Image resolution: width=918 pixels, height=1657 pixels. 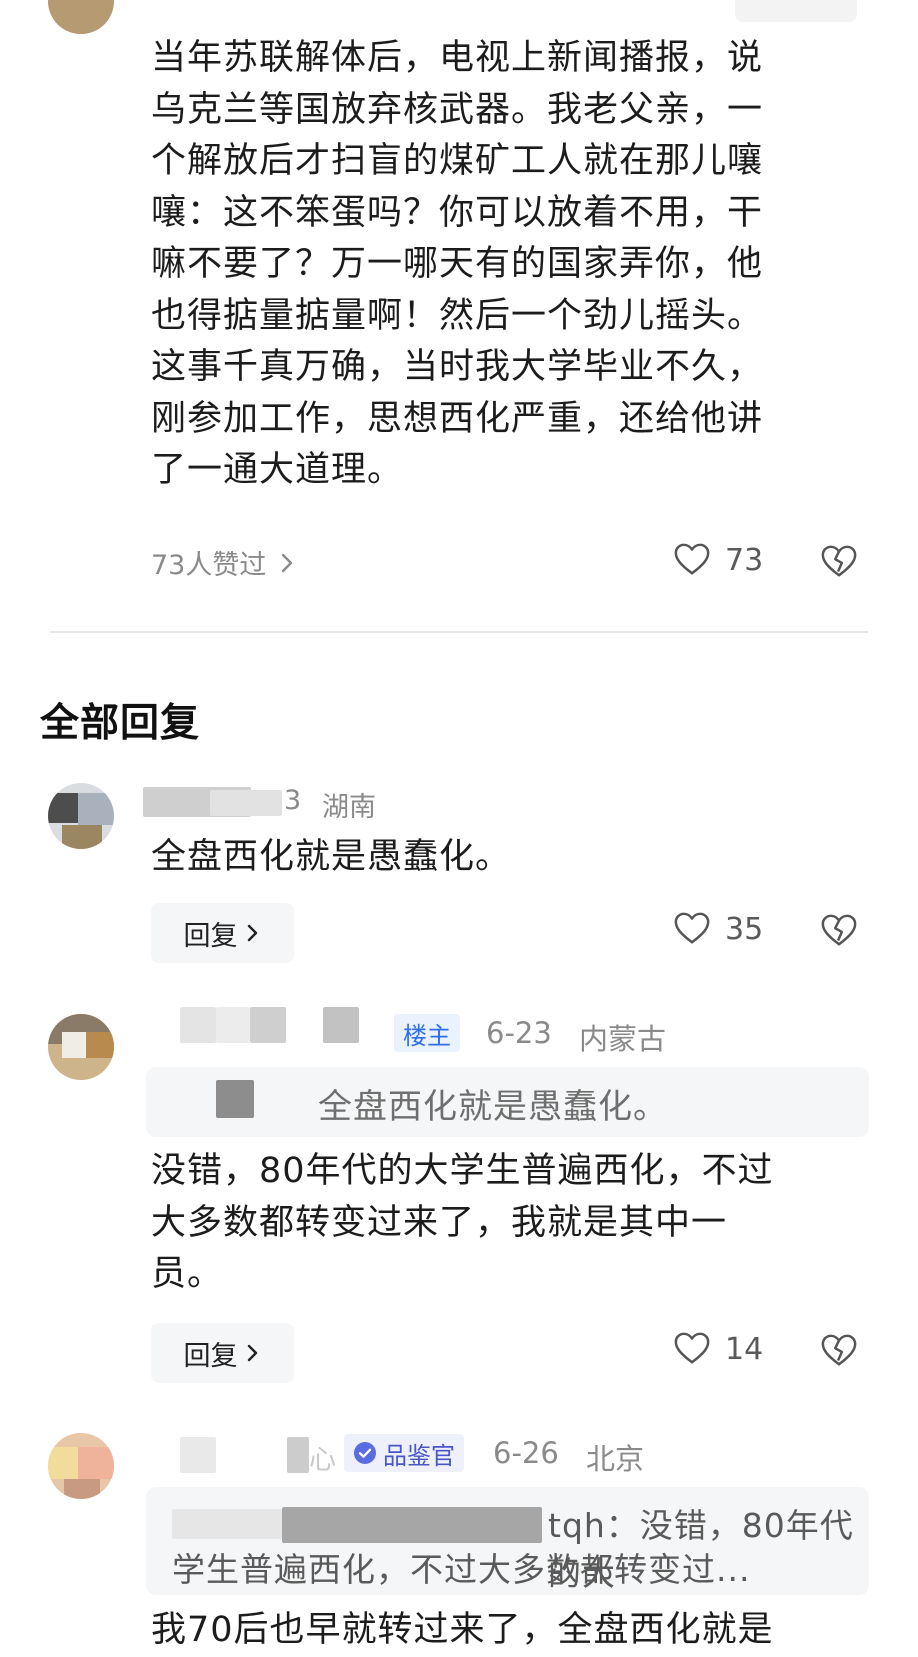 What do you see at coordinates (526, 1453) in the screenshot?
I see `reply-date: 6-26` at bounding box center [526, 1453].